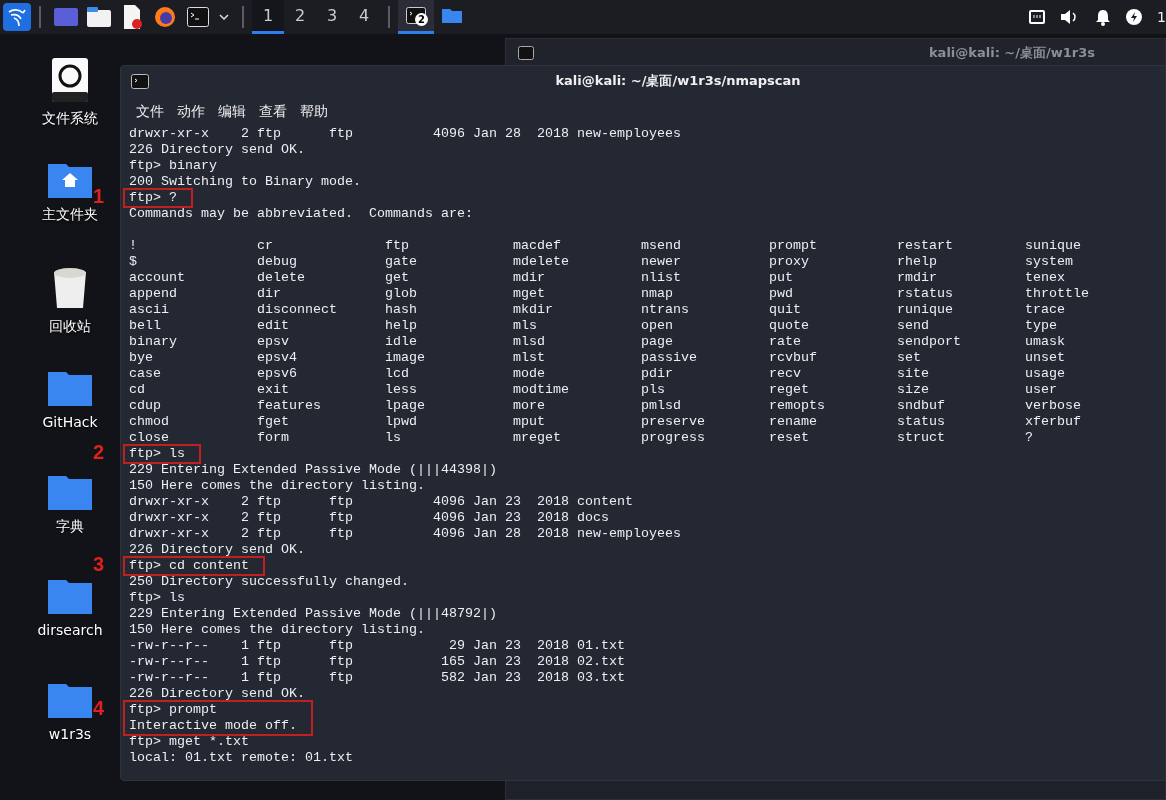 The width and height of the screenshot is (1166, 800). What do you see at coordinates (781, 294) in the screenshot?
I see `command-name: pwd` at bounding box center [781, 294].